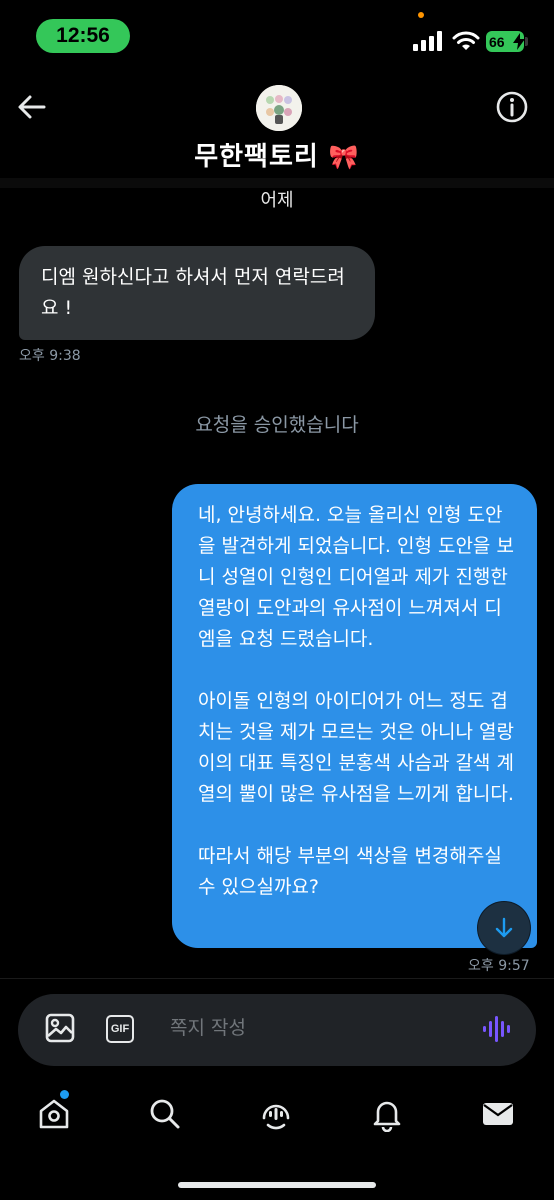 Image resolution: width=554 pixels, height=1200 pixels. I want to click on search-icon, so click(165, 1114).